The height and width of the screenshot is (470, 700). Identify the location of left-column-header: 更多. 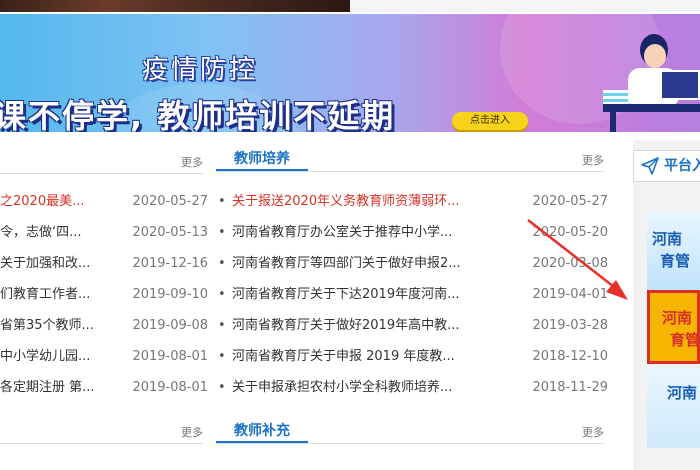
(101, 161).